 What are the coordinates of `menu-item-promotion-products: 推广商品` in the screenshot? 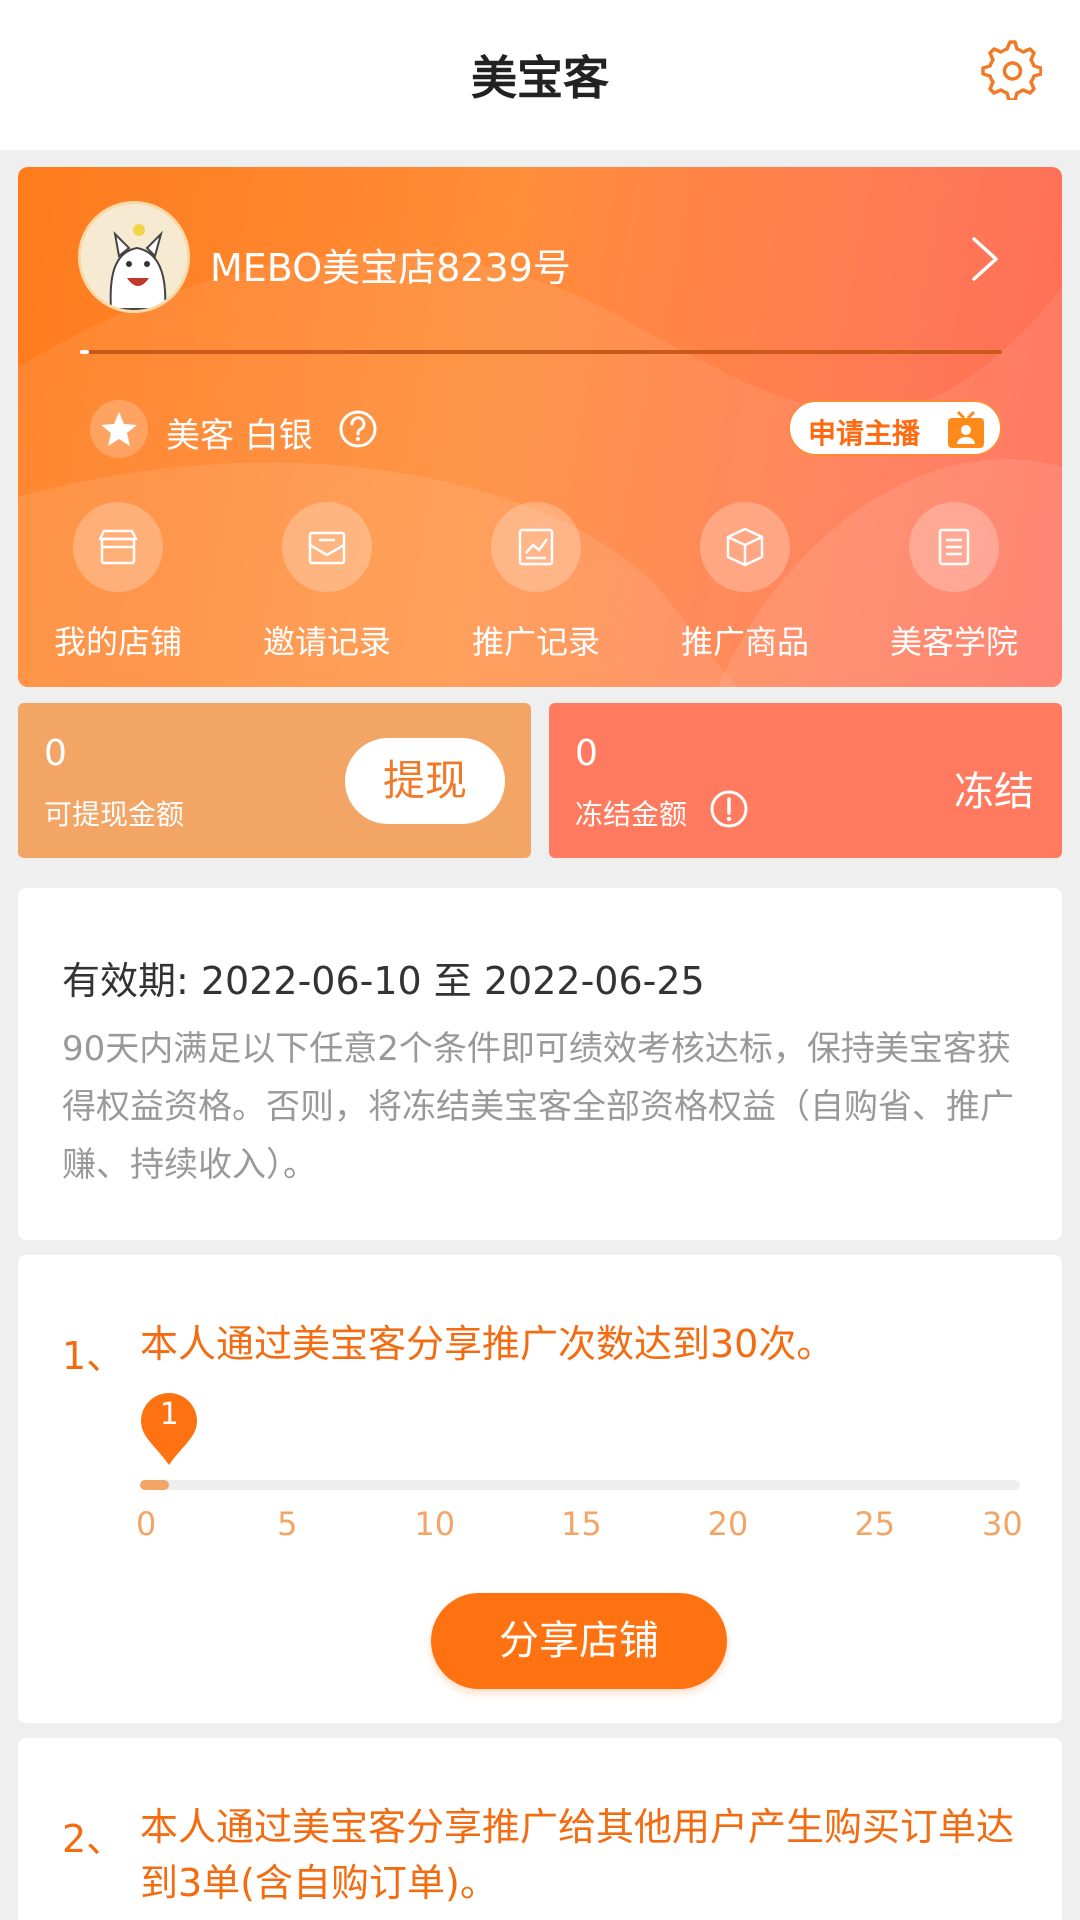 It's located at (745, 587).